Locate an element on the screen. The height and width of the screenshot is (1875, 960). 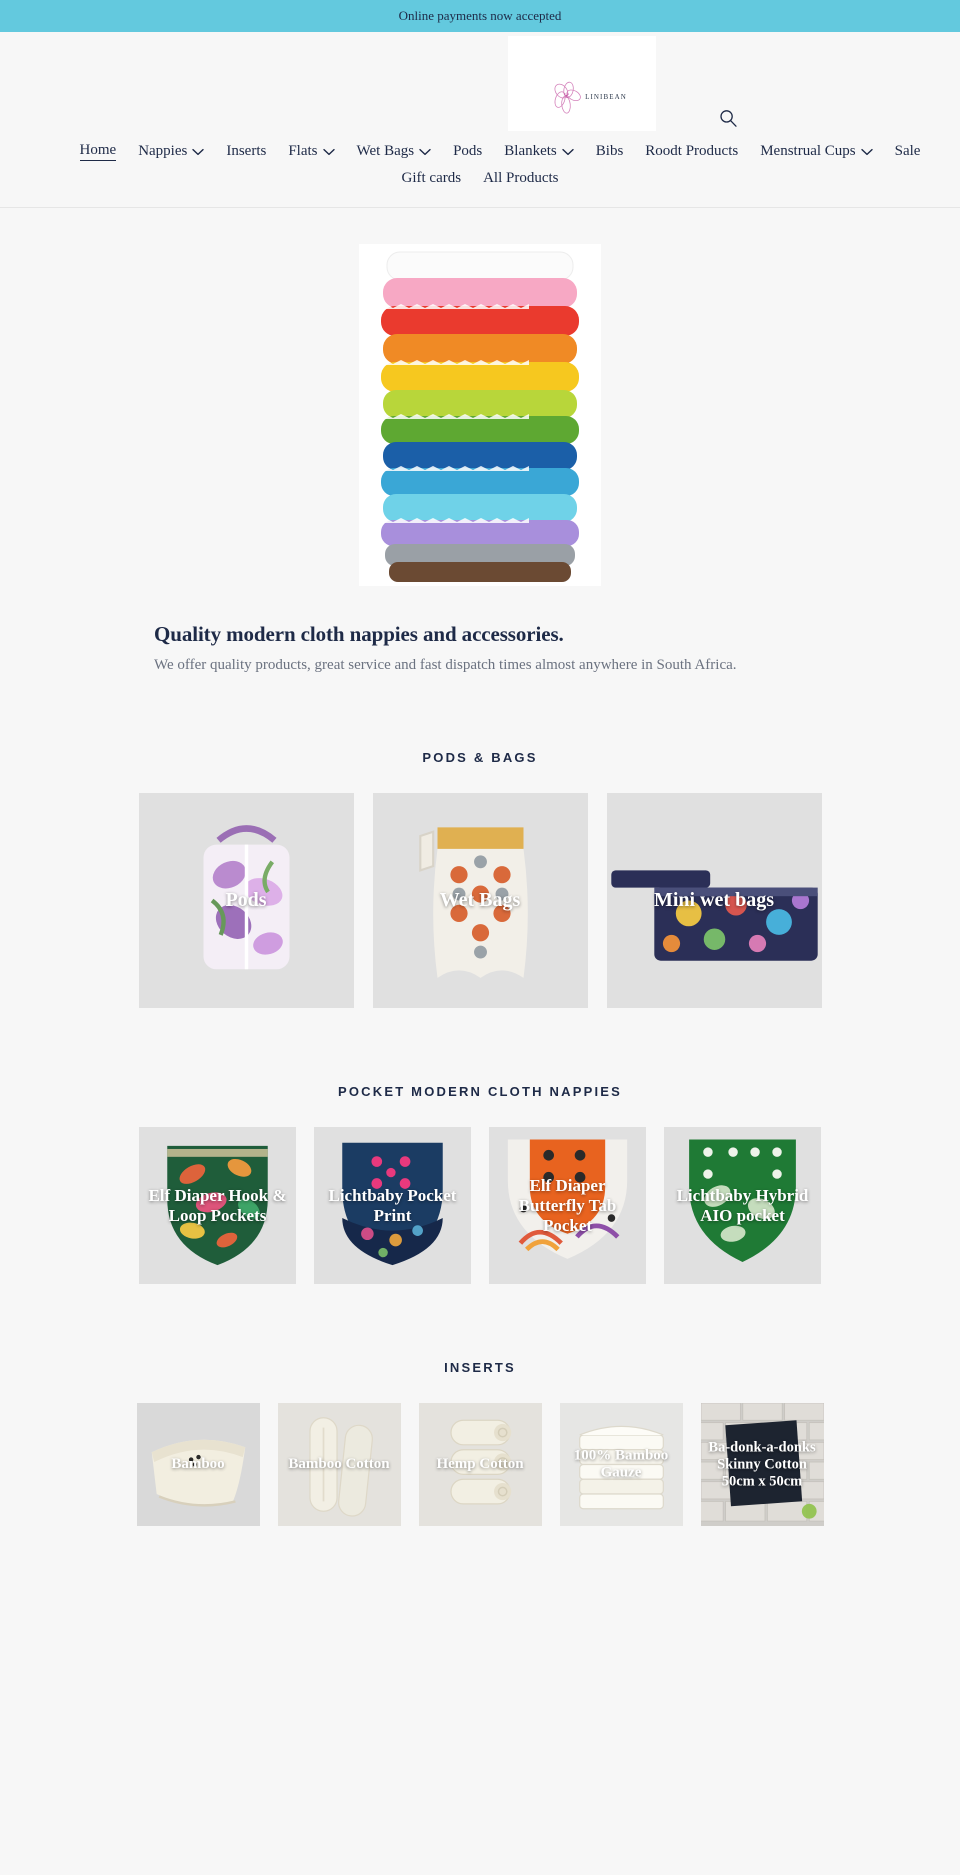
collection-card: Bamboo Cotton is located at coordinates (339, 1464).